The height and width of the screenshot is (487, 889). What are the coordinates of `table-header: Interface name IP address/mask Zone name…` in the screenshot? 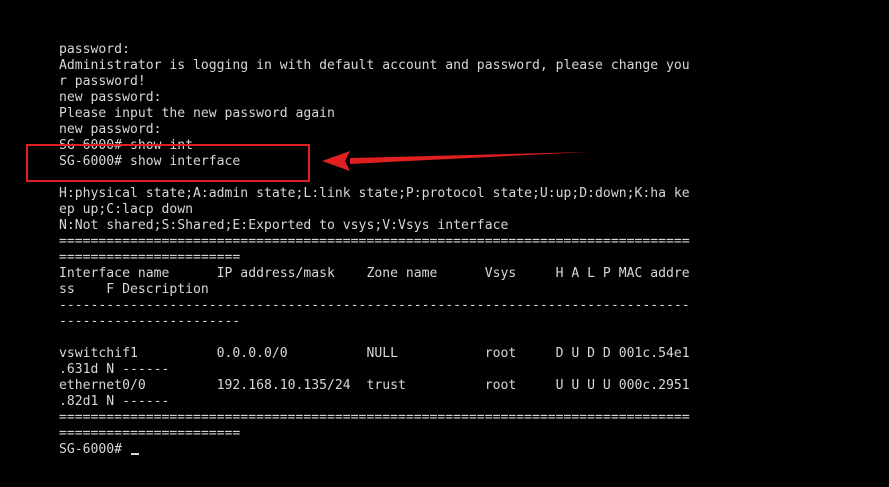 It's located at (374, 273).